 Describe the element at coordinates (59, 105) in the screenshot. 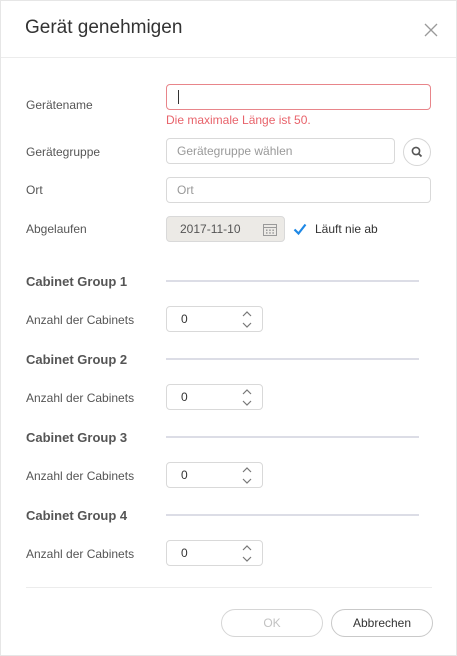

I see `device-name-label: Gerätename` at that location.